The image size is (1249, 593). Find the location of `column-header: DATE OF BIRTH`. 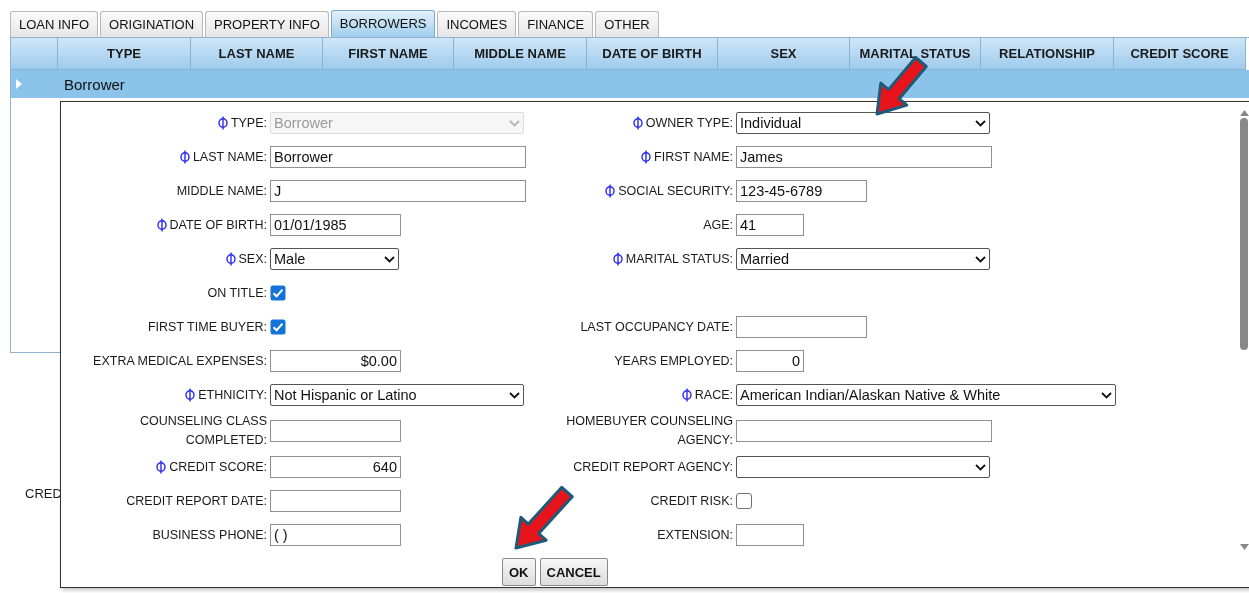

column-header: DATE OF BIRTH is located at coordinates (652, 54).